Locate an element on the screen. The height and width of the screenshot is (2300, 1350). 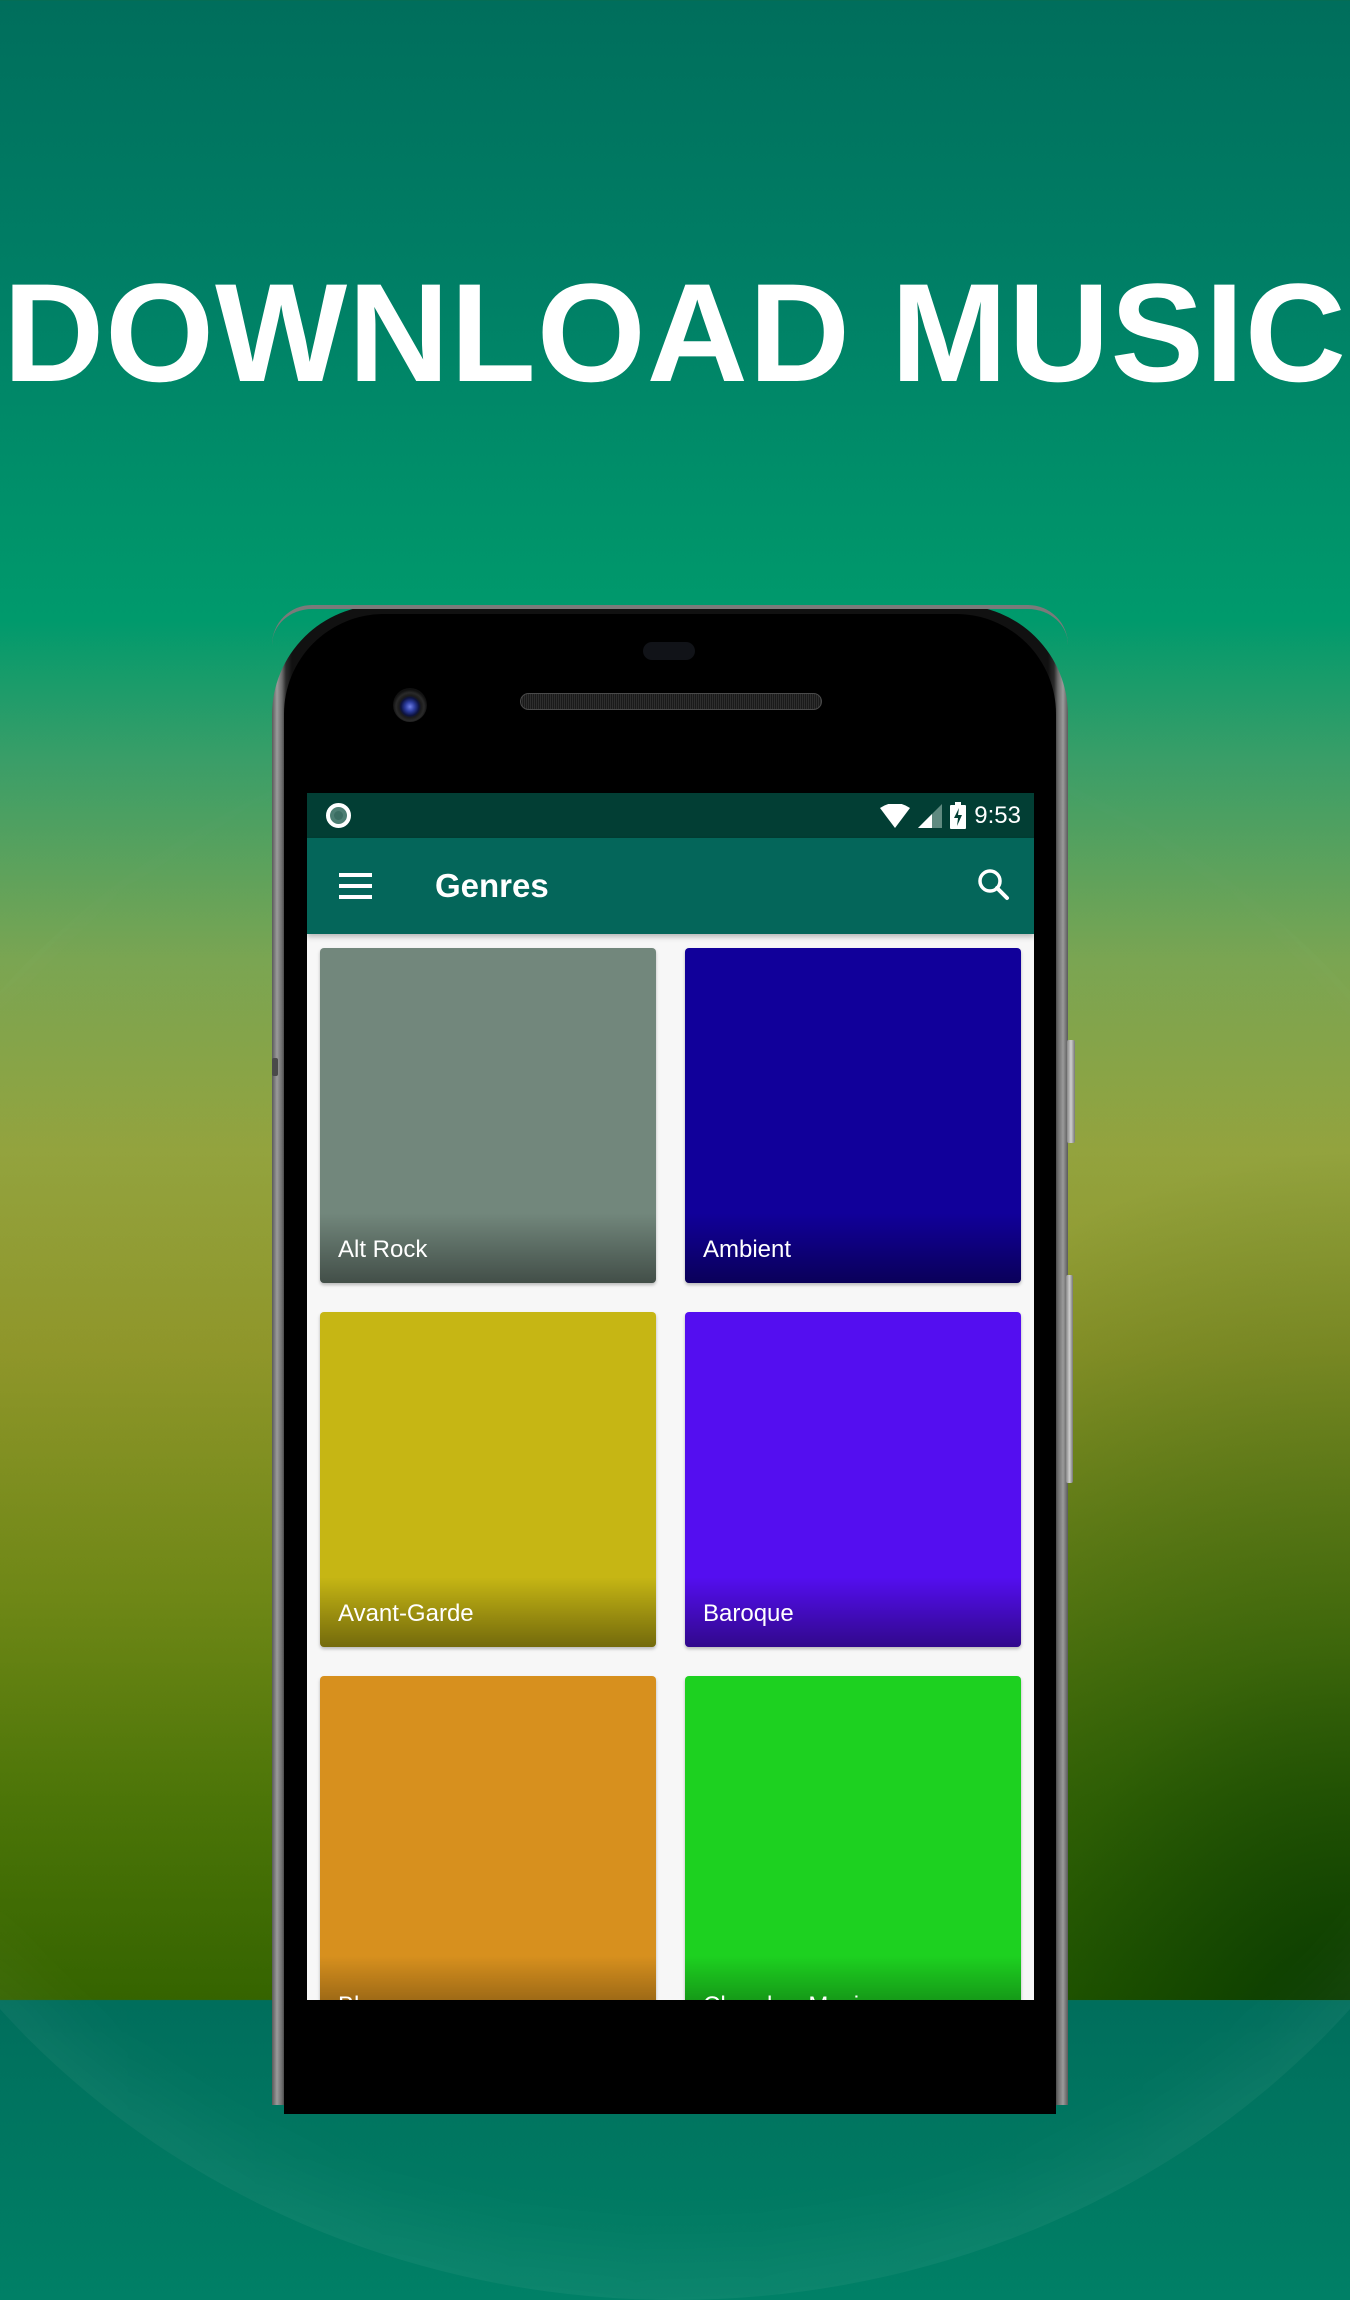
proximity-sensor is located at coordinates (669, 651).